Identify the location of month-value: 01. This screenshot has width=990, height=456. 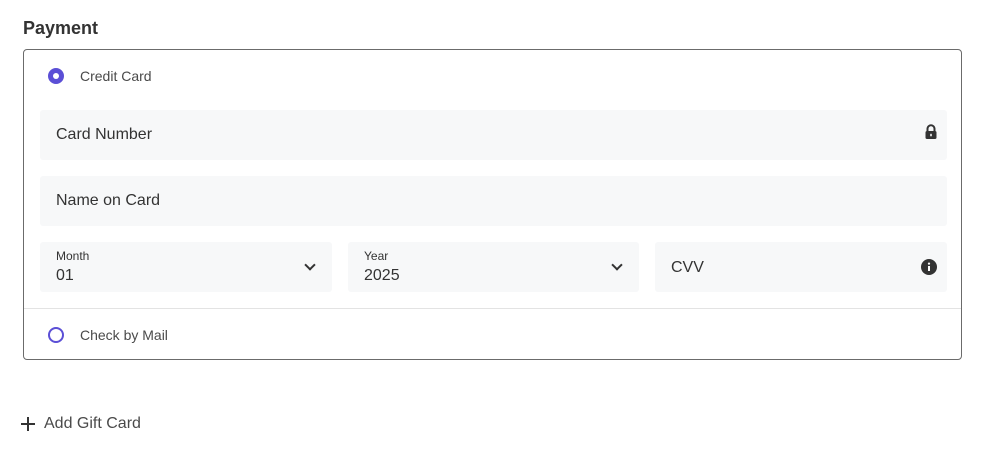
(65, 275).